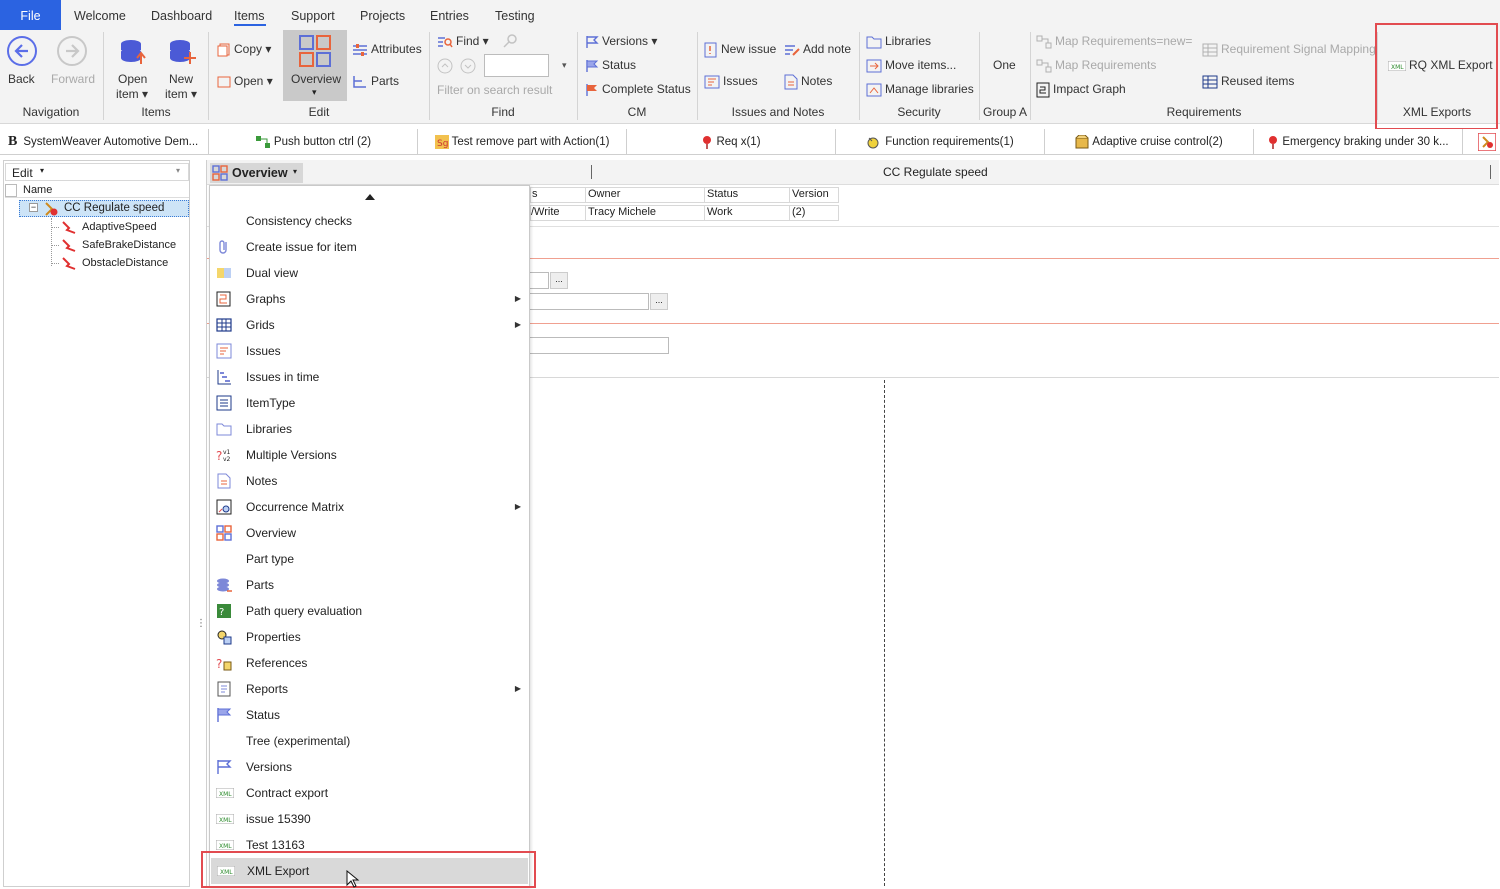 Image resolution: width=1500 pixels, height=889 pixels. I want to click on doc-tab-push-button: Push button ctrl (2), so click(313, 142).